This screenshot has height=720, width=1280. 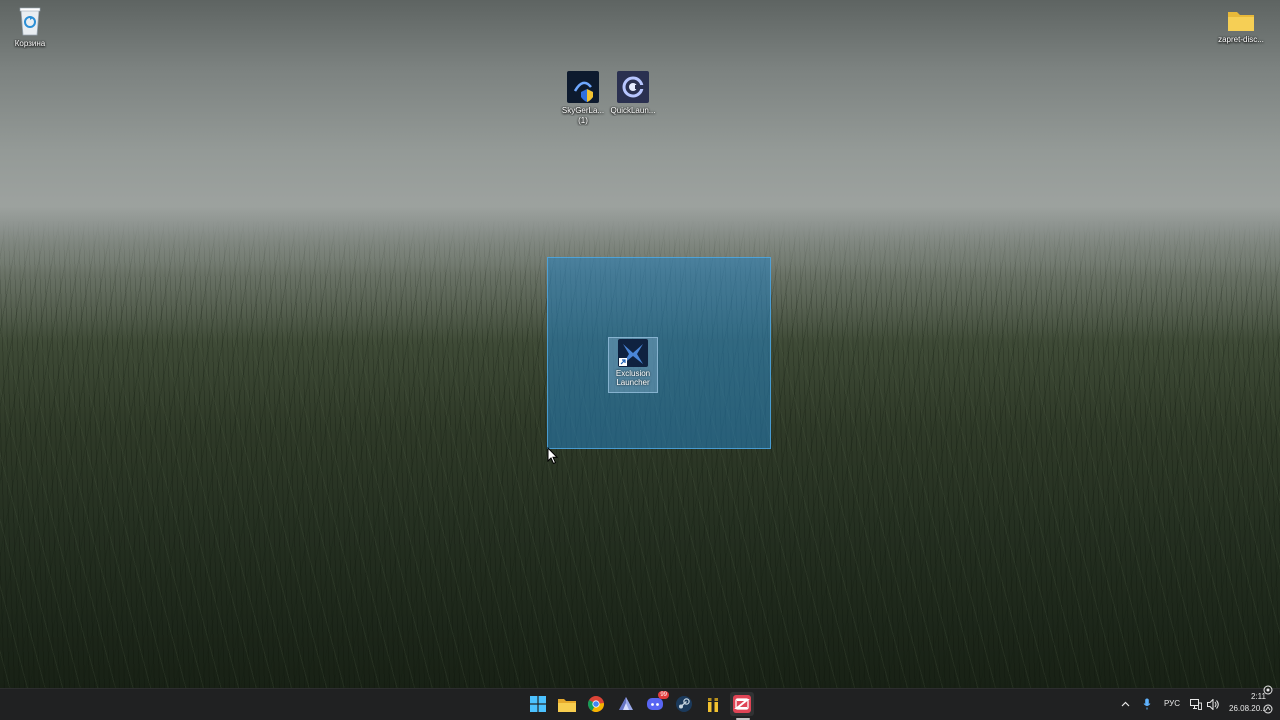 What do you see at coordinates (1196, 704) in the screenshot?
I see `network-icon` at bounding box center [1196, 704].